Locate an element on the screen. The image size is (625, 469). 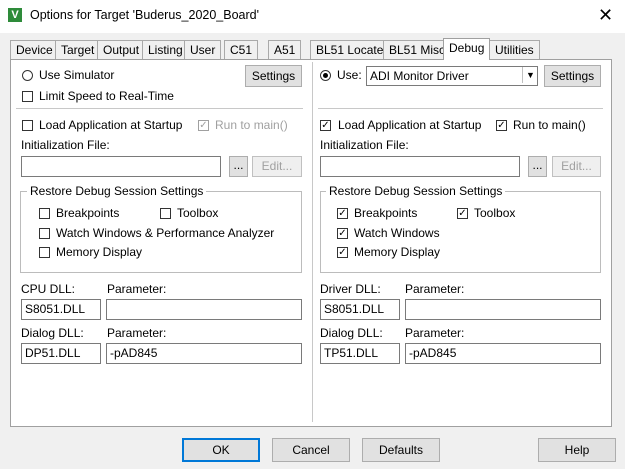
left-watch-windows-checkbox is located at coordinates (44, 233).